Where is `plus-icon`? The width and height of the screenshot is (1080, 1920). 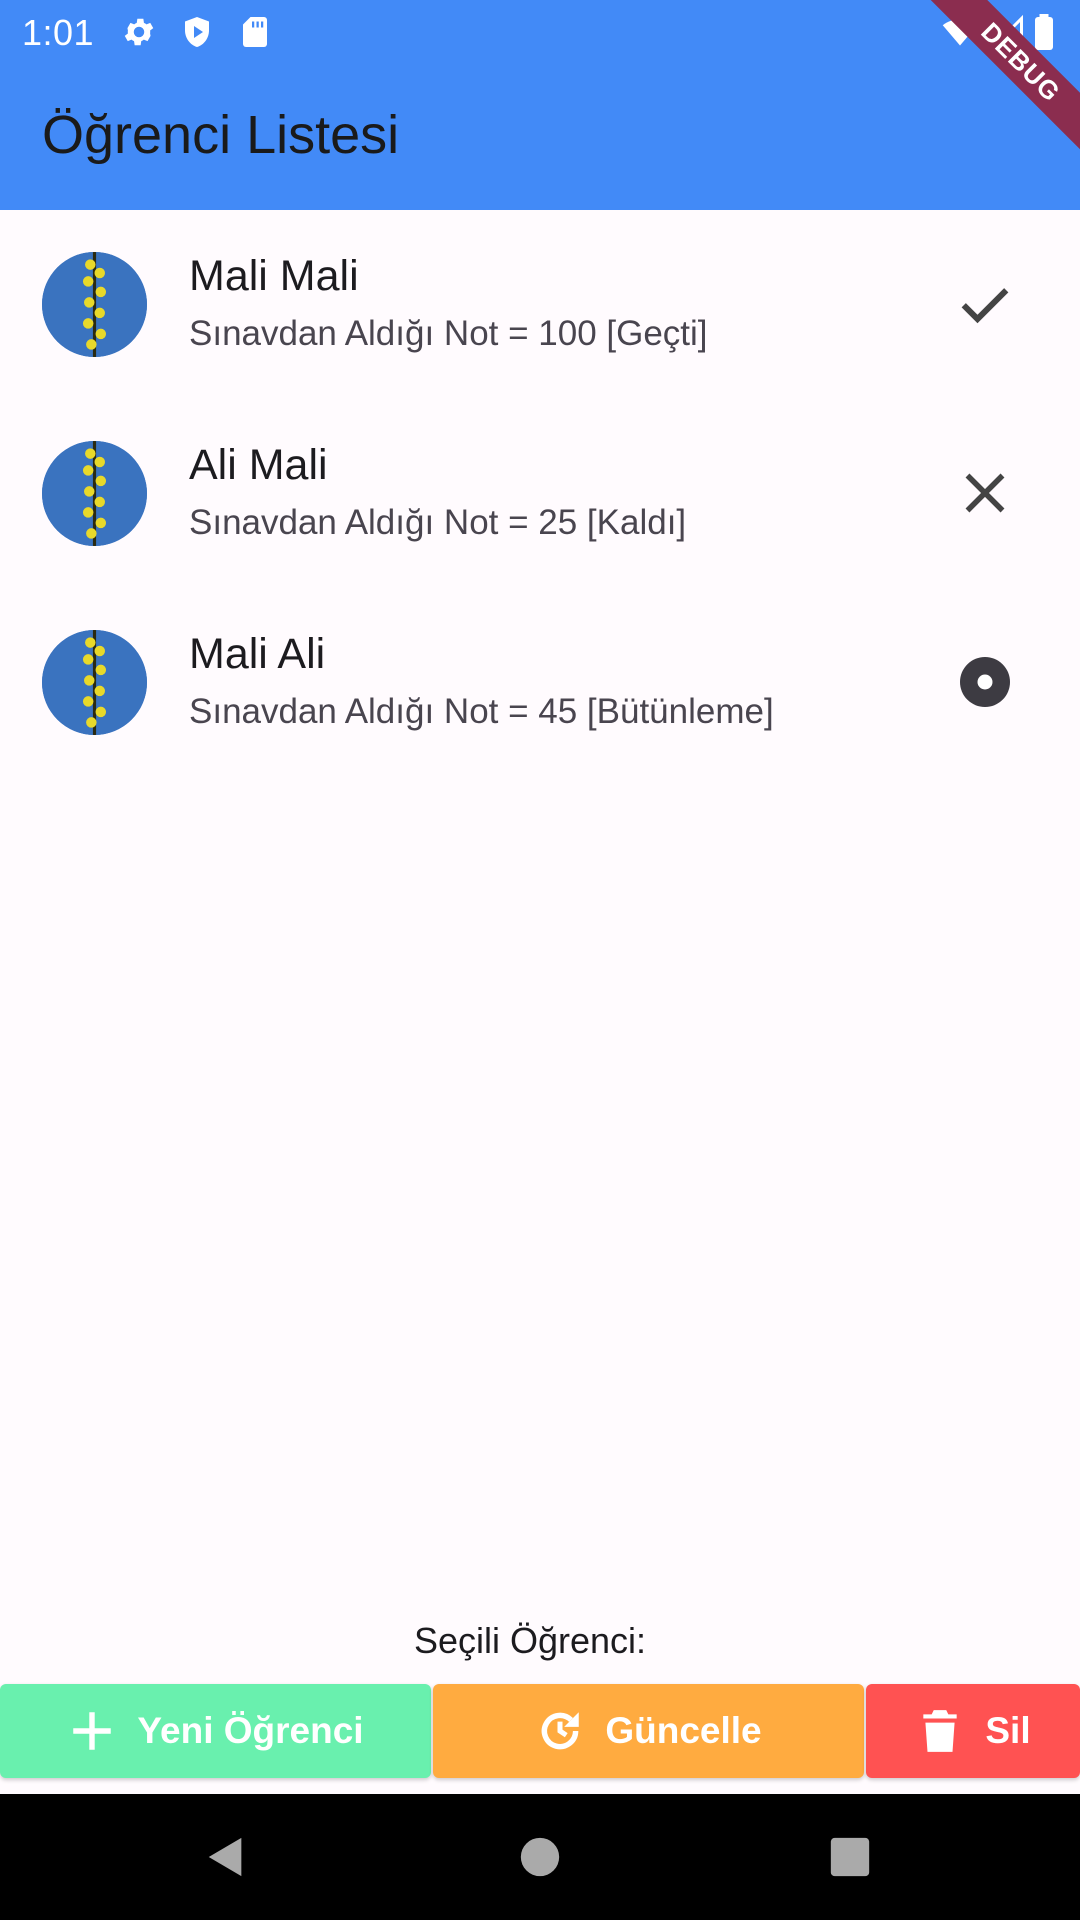
plus-icon is located at coordinates (92, 1731).